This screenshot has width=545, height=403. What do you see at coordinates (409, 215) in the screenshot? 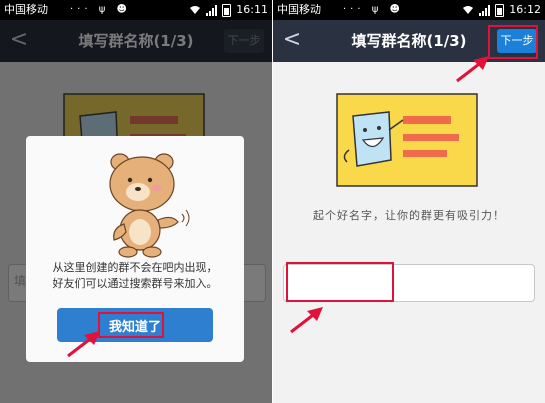
I see `slogan-text: 起个好名字，让你的群更有吸引力！` at bounding box center [409, 215].